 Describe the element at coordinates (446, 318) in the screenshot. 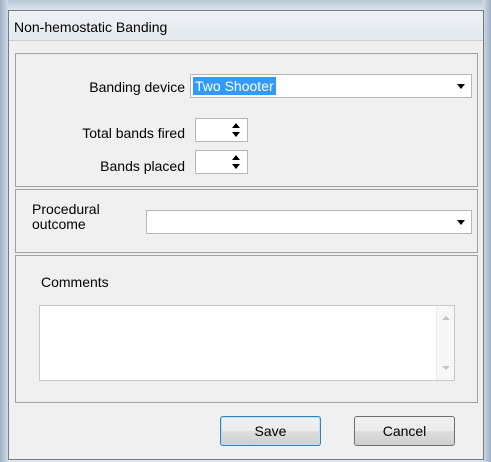

I see `scroll-up-icon` at that location.